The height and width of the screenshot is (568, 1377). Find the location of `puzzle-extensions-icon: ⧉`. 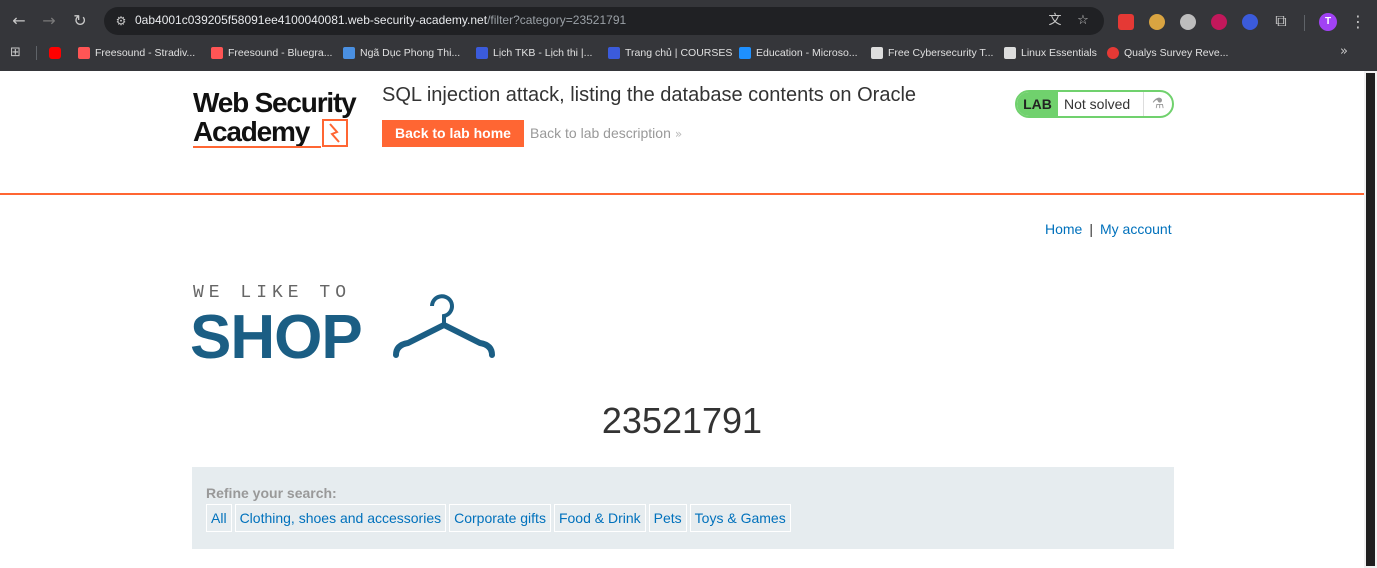

puzzle-extensions-icon: ⧉ is located at coordinates (1281, 21).